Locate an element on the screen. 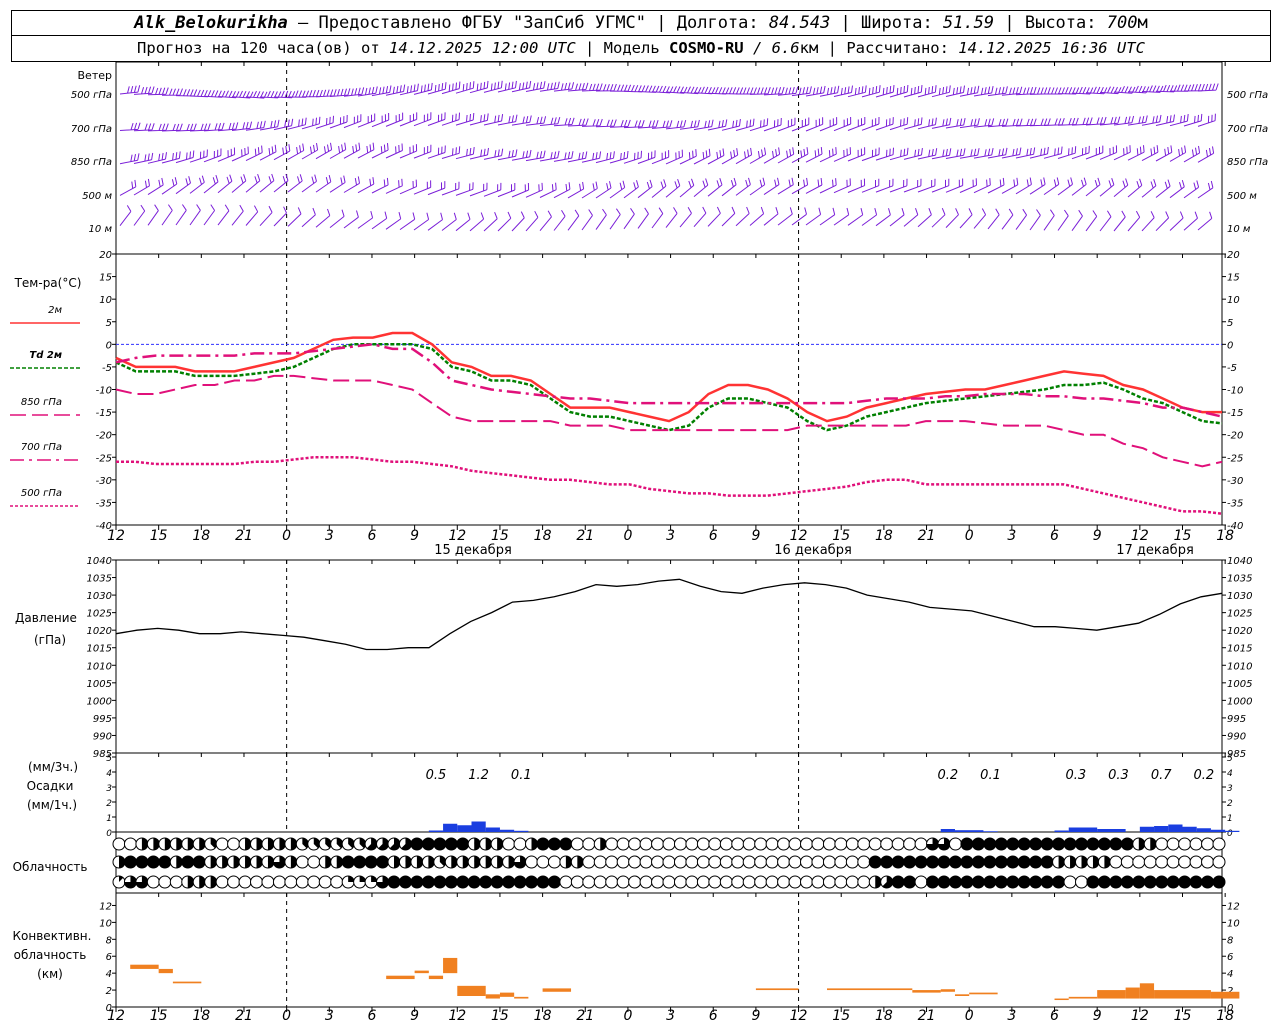  temp-ytick-label-right: 15 is located at coordinates (1233, 278).